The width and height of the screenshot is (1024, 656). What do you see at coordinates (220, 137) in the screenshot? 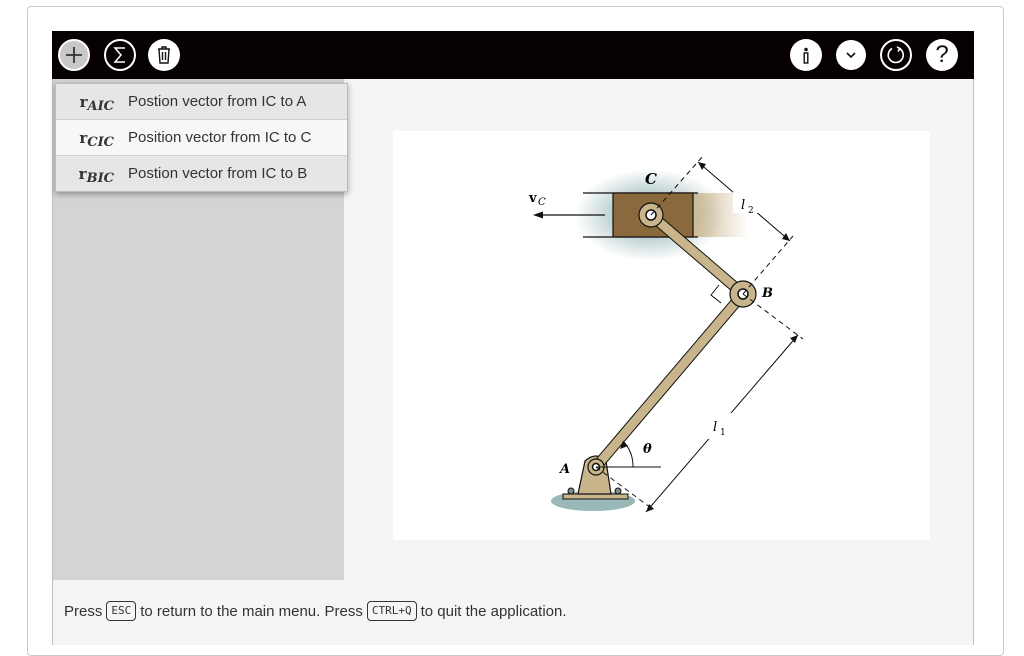
I see `dropdown-item-label: Position vector from IC to C` at bounding box center [220, 137].